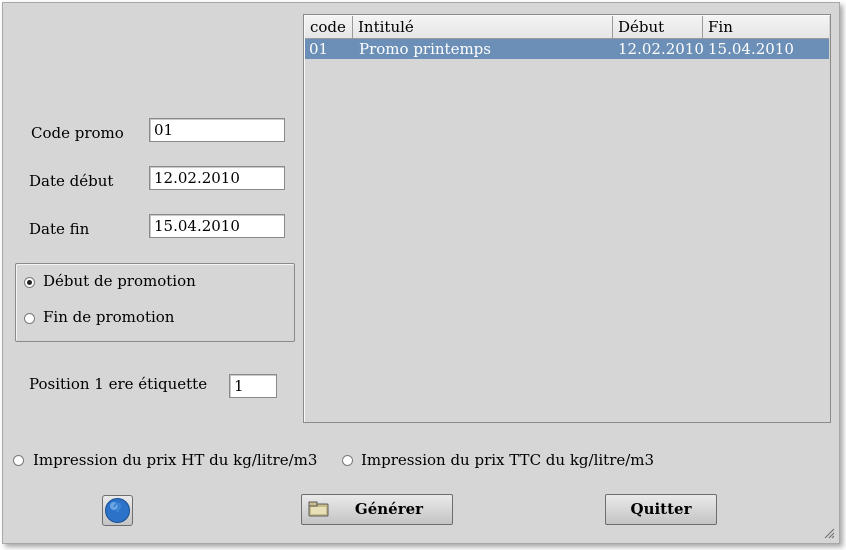 Image resolution: width=846 pixels, height=550 pixels. What do you see at coordinates (661, 49) in the screenshot?
I see `cell-start: 12.02.2010` at bounding box center [661, 49].